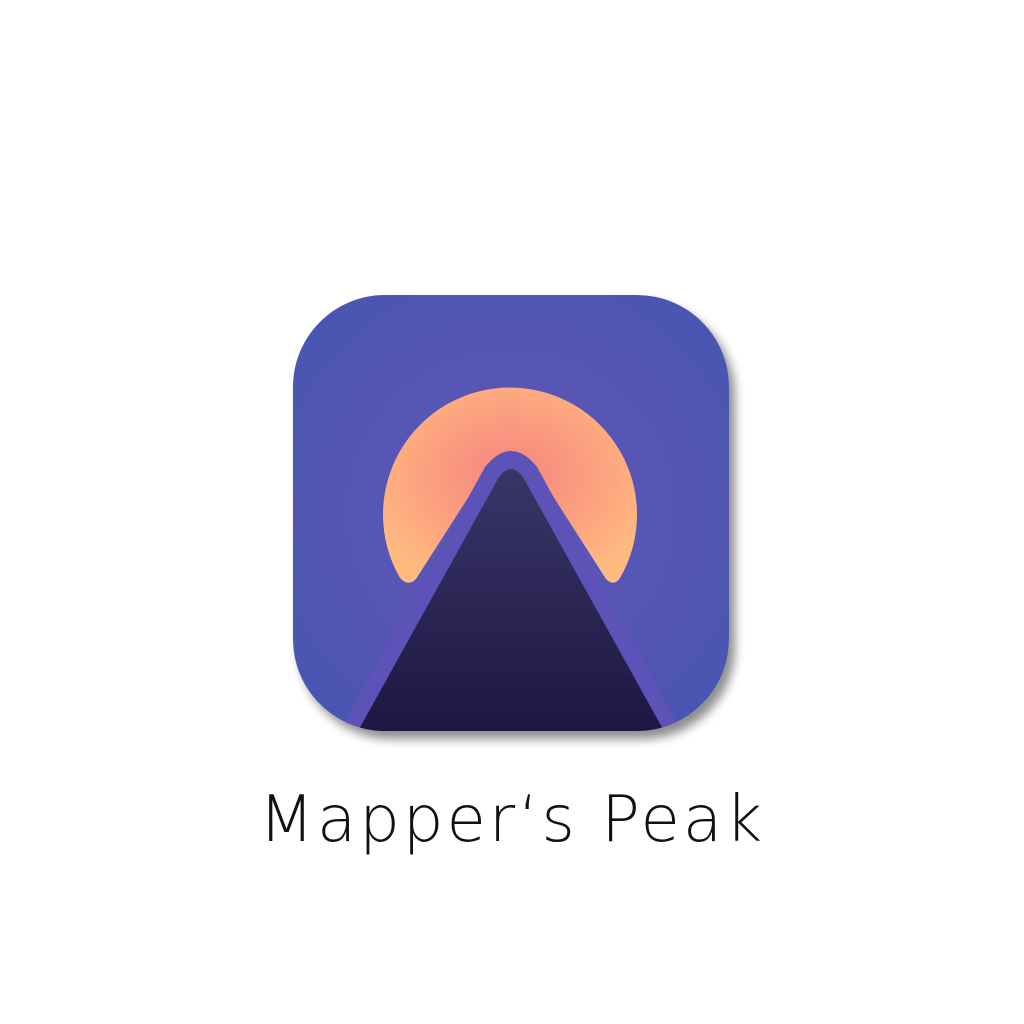 Image resolution: width=1024 pixels, height=1024 pixels. What do you see at coordinates (512, 820) in the screenshot?
I see `app-name-label: Mapper‘s Peak` at bounding box center [512, 820].